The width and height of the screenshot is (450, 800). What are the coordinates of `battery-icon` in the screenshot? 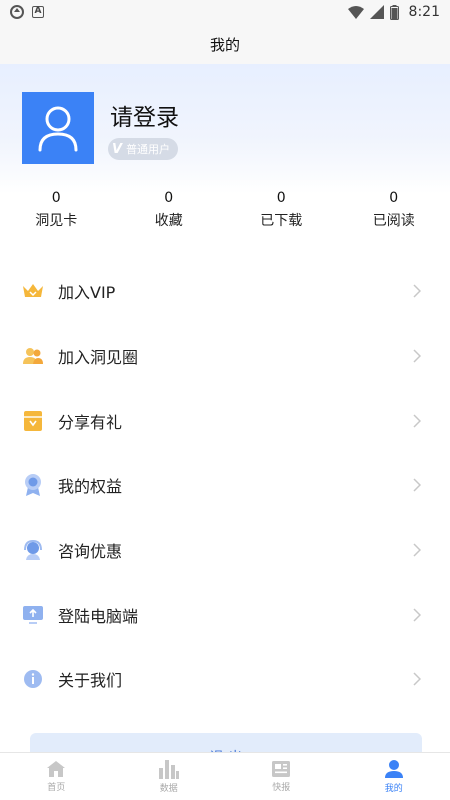 It's located at (394, 12).